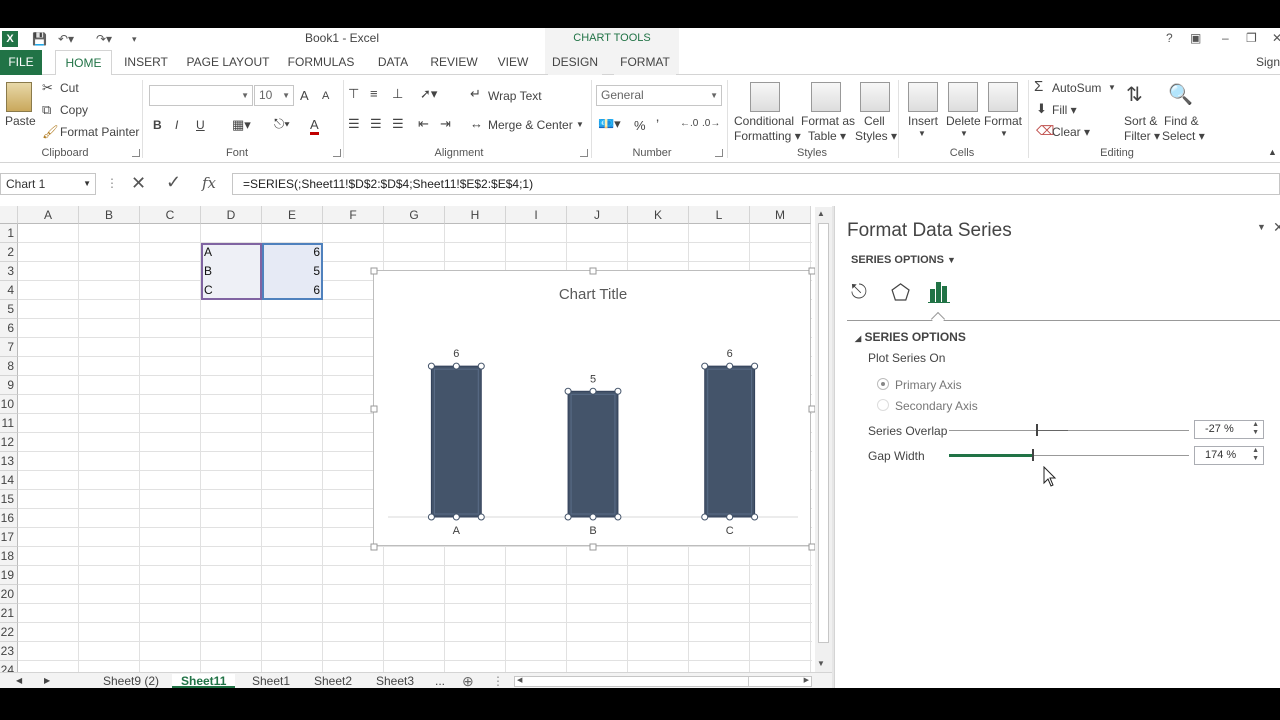  Describe the element at coordinates (833, 447) in the screenshot. I see `pane-splitter` at that location.